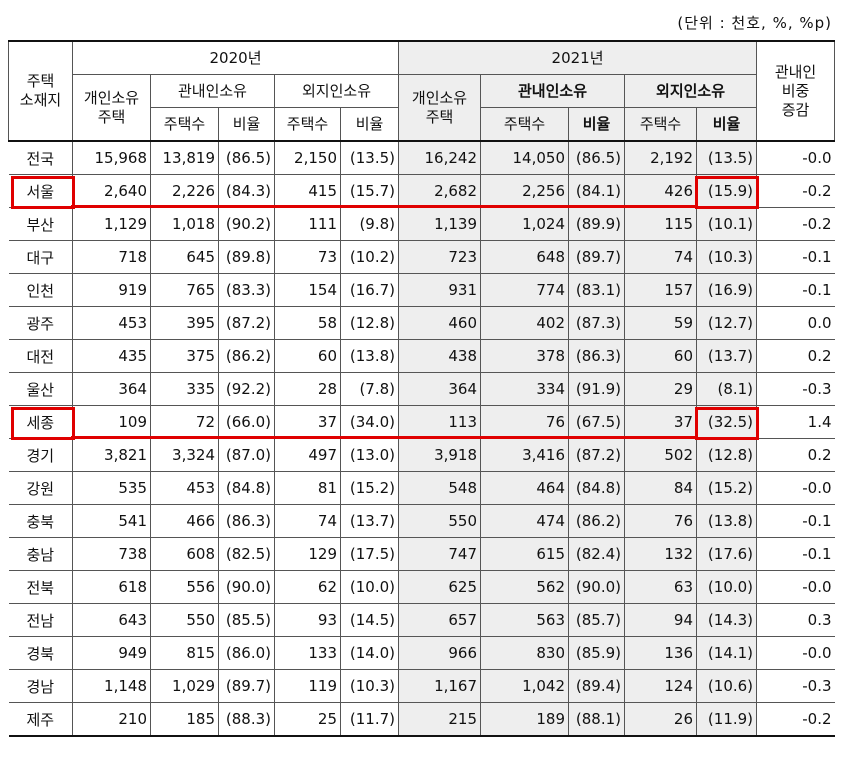 The width and height of the screenshot is (850, 759). I want to click on region-cell: 대구, so click(40, 257).